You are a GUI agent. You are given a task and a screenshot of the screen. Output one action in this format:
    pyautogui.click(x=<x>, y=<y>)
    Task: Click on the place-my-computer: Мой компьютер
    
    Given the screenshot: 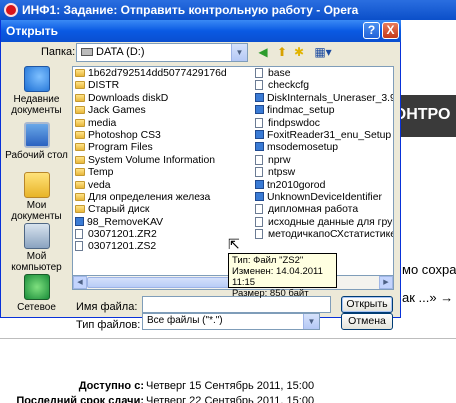 What is the action you would take?
    pyautogui.click(x=36, y=248)
    